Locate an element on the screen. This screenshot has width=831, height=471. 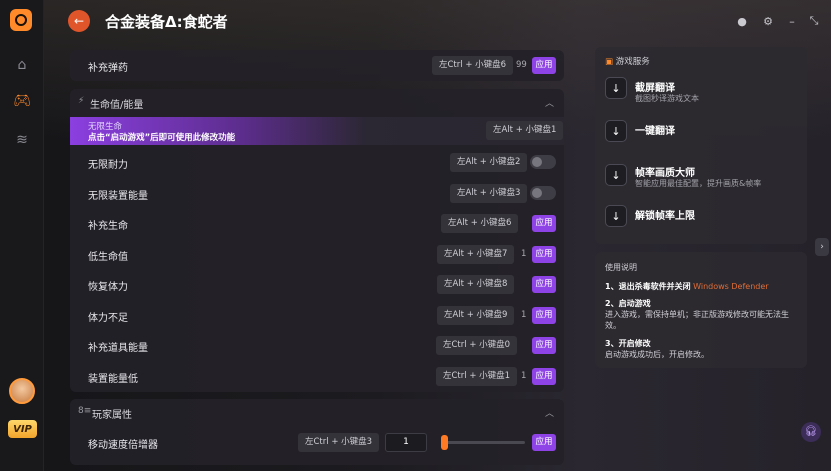
app-logo is located at coordinates (21, 20).